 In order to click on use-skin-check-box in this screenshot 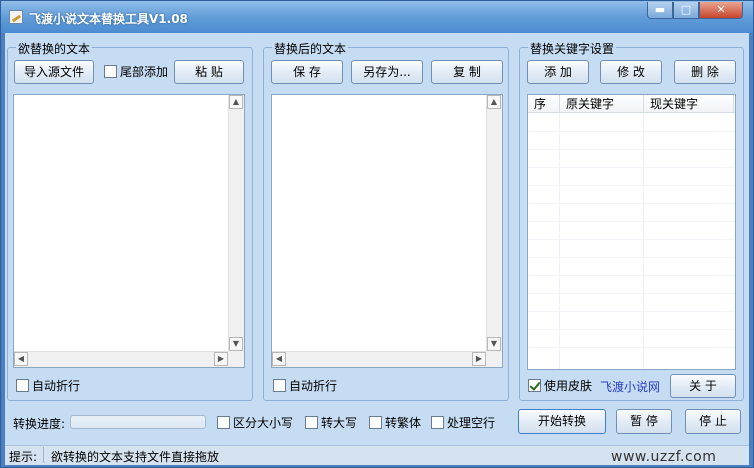, I will do `click(534, 385)`.